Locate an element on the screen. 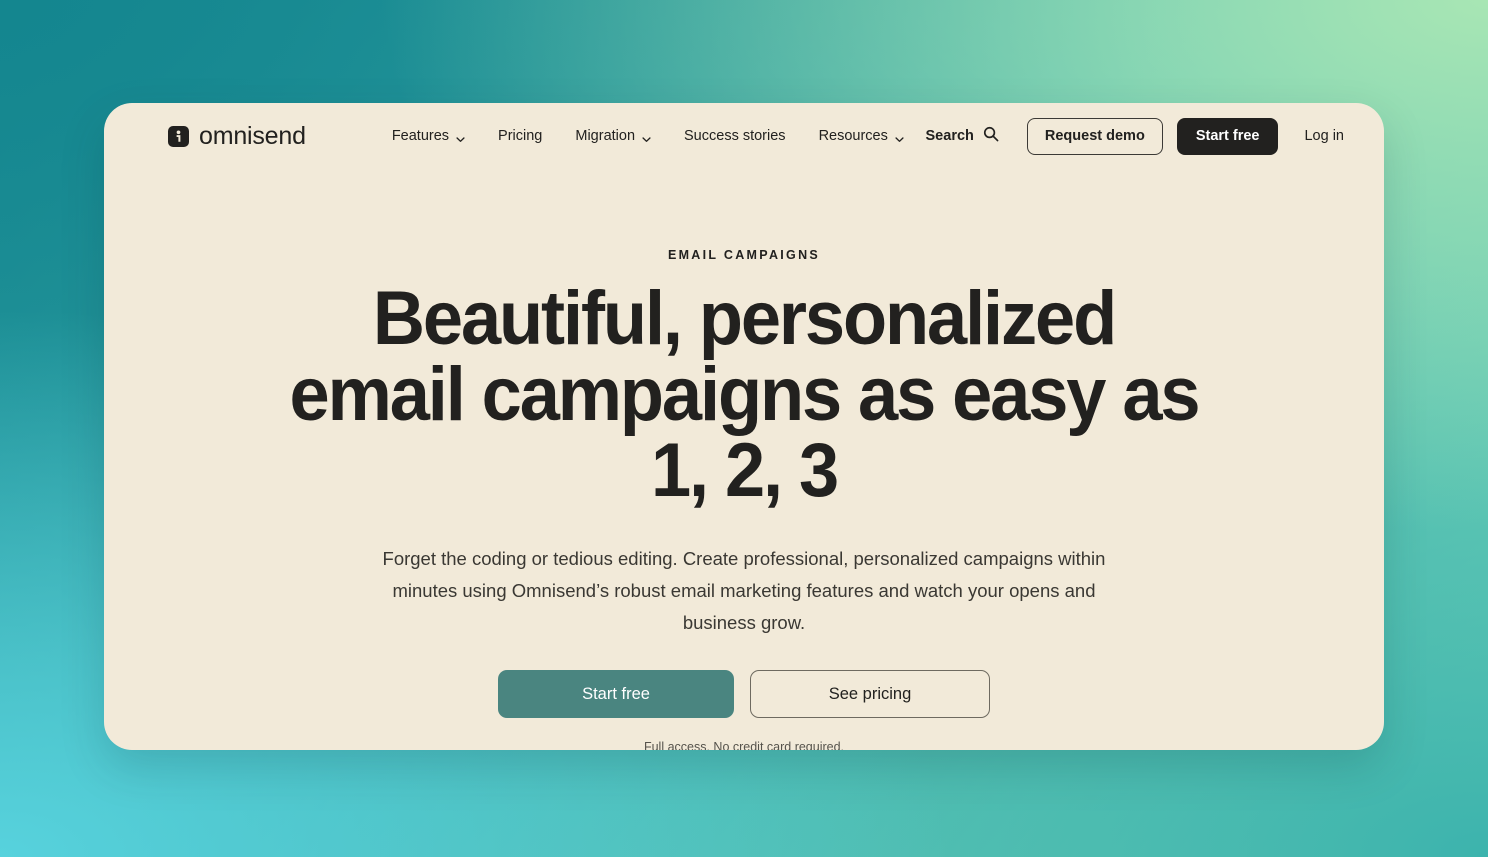 This screenshot has width=1488, height=857. see-pricing-button: See pricing is located at coordinates (870, 694).